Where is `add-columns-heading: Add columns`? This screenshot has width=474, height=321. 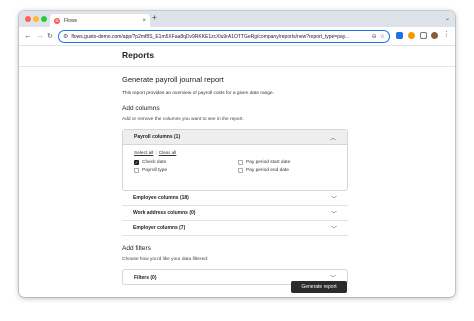 add-columns-heading: Add columns is located at coordinates (141, 108).